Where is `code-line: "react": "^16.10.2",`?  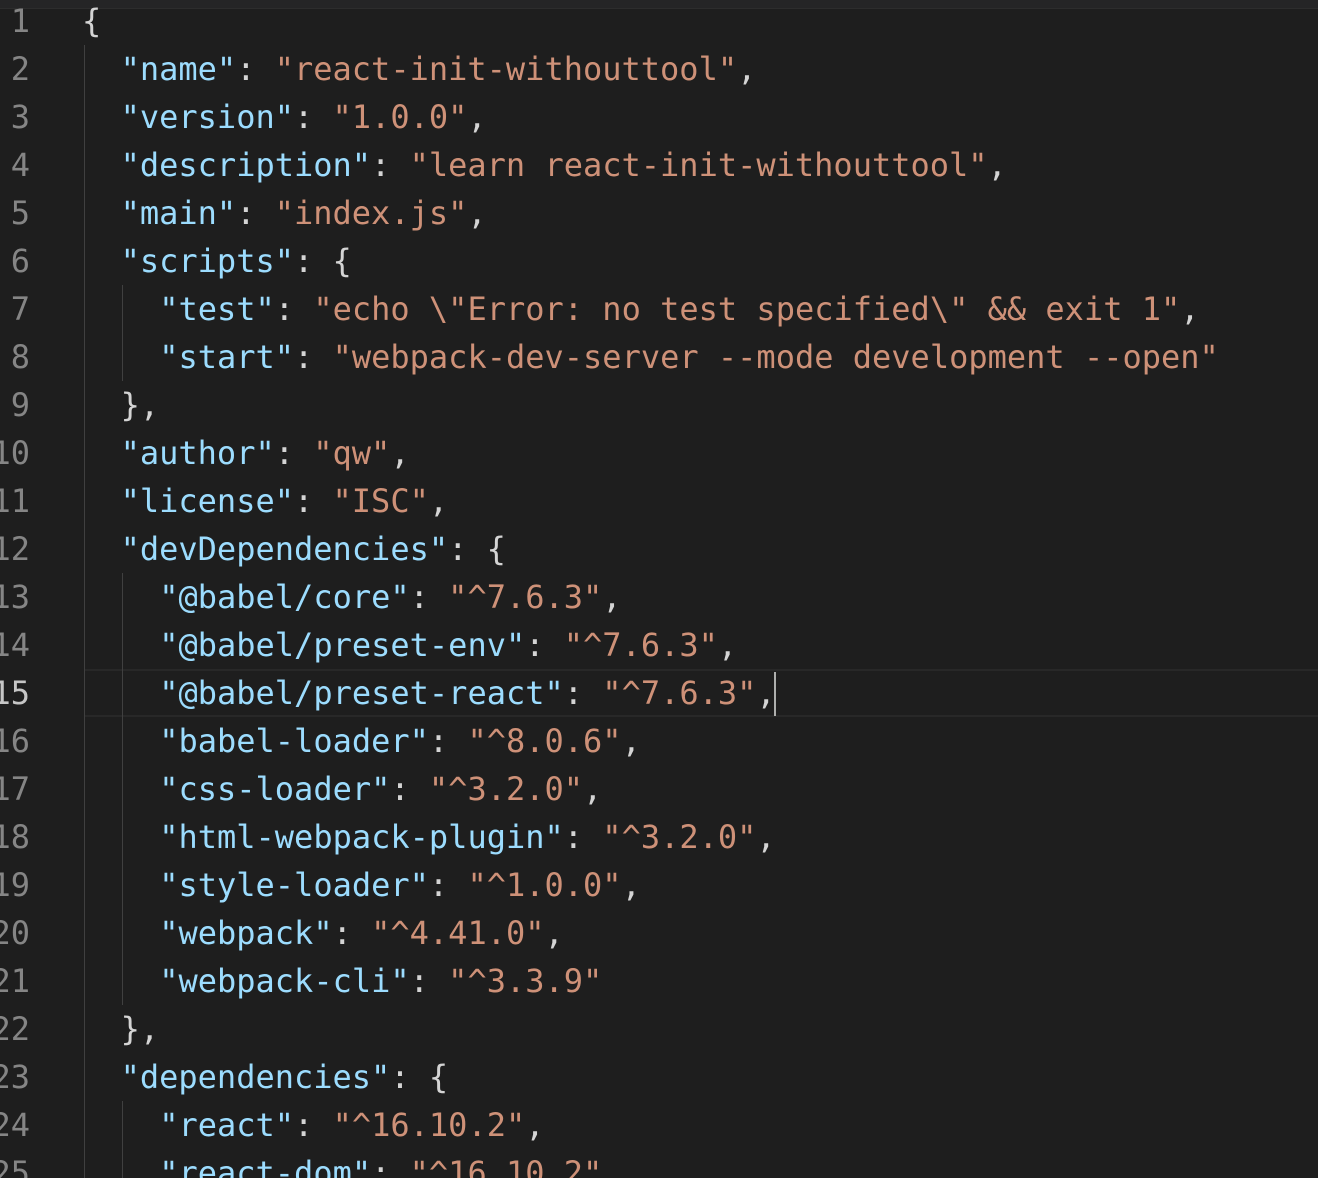 code-line: "react": "^16.10.2", is located at coordinates (659, 1125).